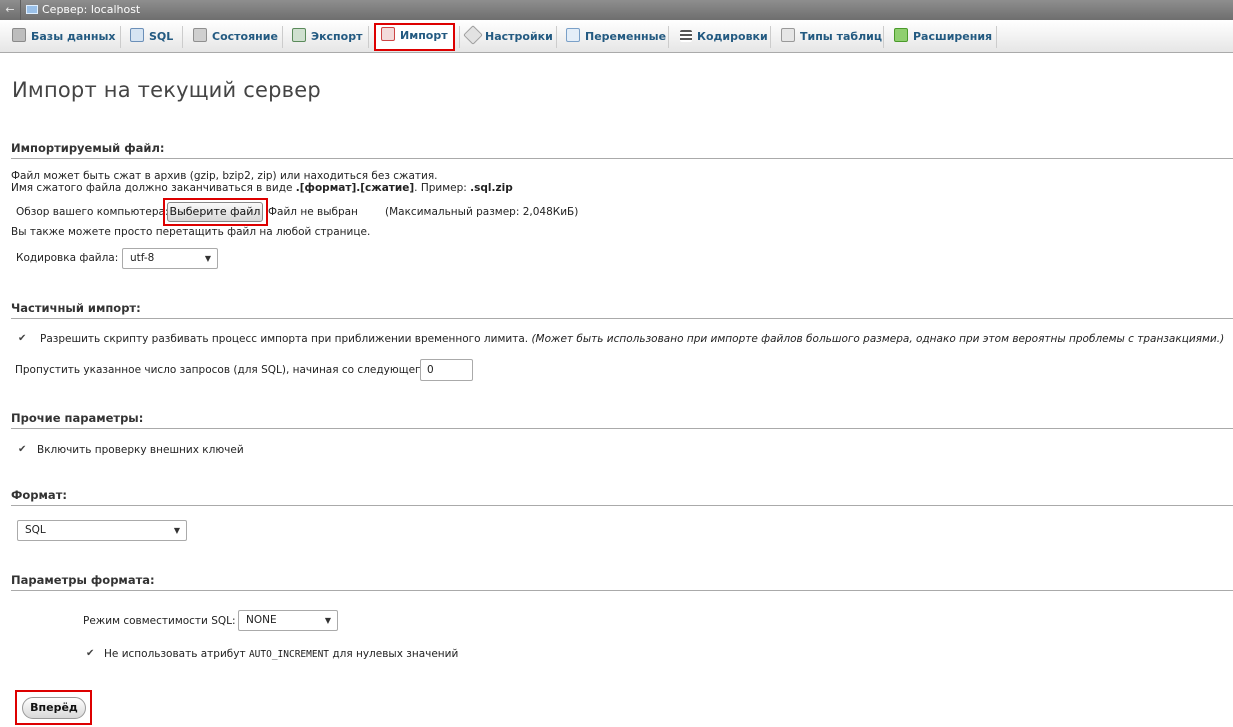 This screenshot has width=1233, height=727. I want to click on charset-select: utf-8 ▼, so click(170, 258).